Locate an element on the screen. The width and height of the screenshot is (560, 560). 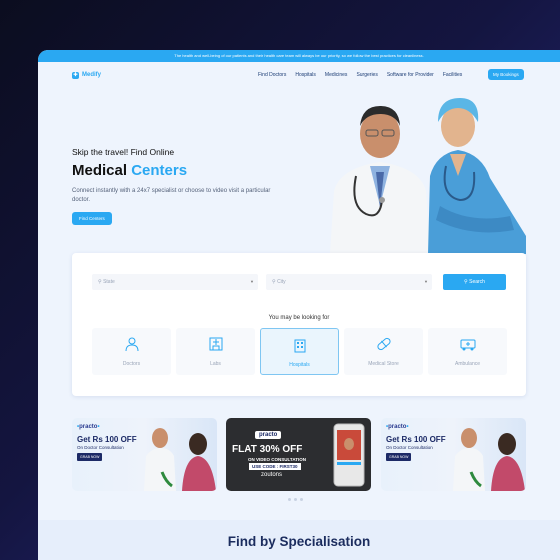
nav-item-hospitals: Hospitals is located at coordinates (305, 75).